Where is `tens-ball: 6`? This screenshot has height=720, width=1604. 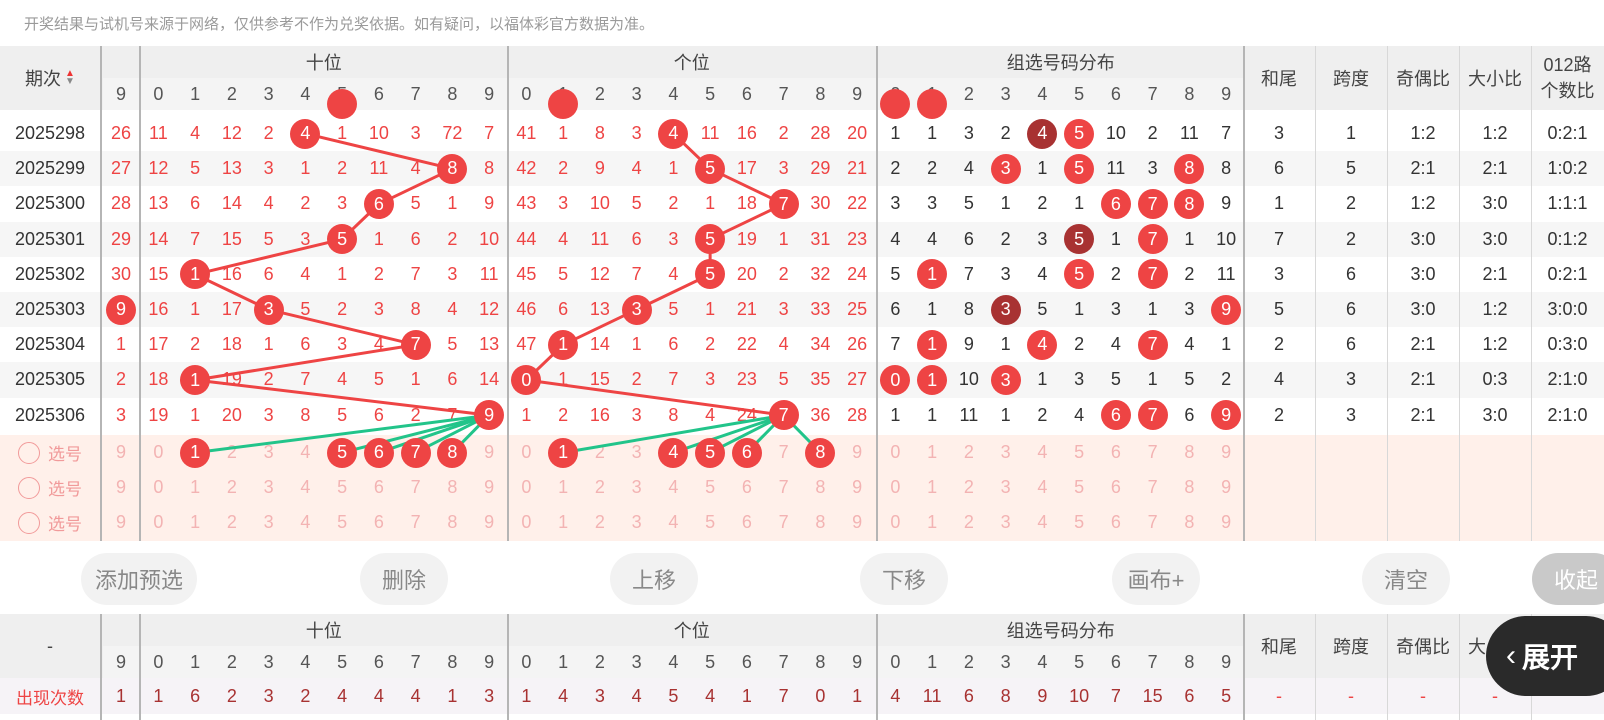 tens-ball: 6 is located at coordinates (378, 204).